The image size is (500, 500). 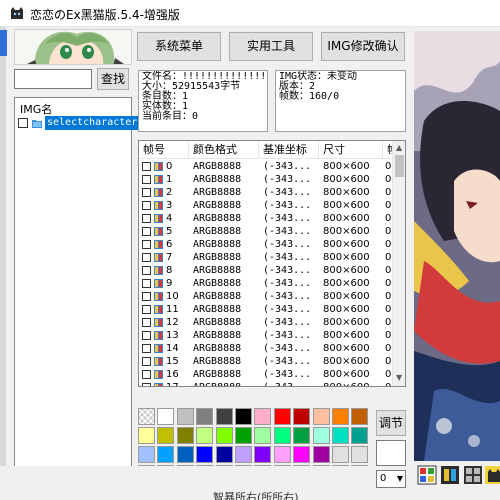 I want to click on list-item: selectcharacter, so click(x=79, y=123).